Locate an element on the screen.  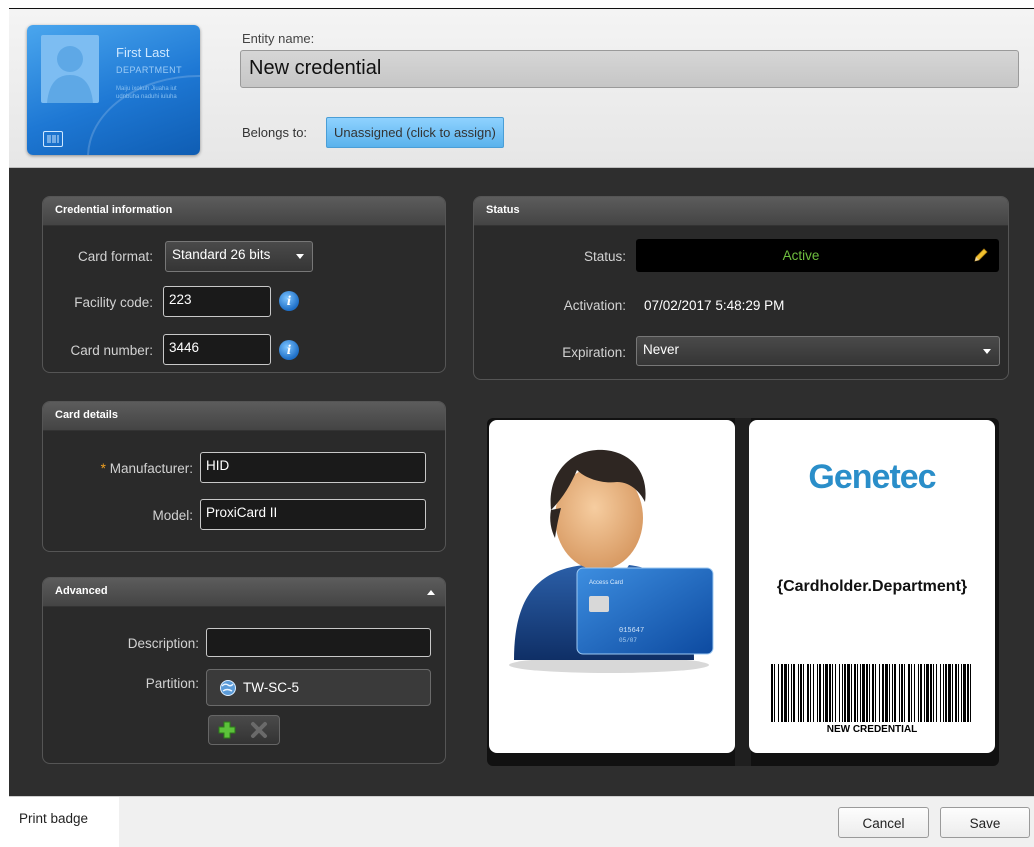
print-badge-button: Print badge is located at coordinates (64, 822).